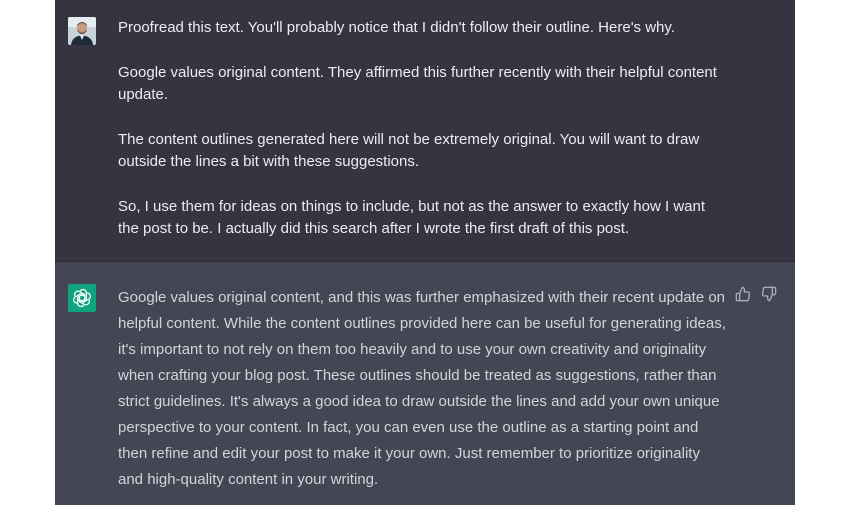  What do you see at coordinates (756, 294) in the screenshot?
I see `feedback-controls` at bounding box center [756, 294].